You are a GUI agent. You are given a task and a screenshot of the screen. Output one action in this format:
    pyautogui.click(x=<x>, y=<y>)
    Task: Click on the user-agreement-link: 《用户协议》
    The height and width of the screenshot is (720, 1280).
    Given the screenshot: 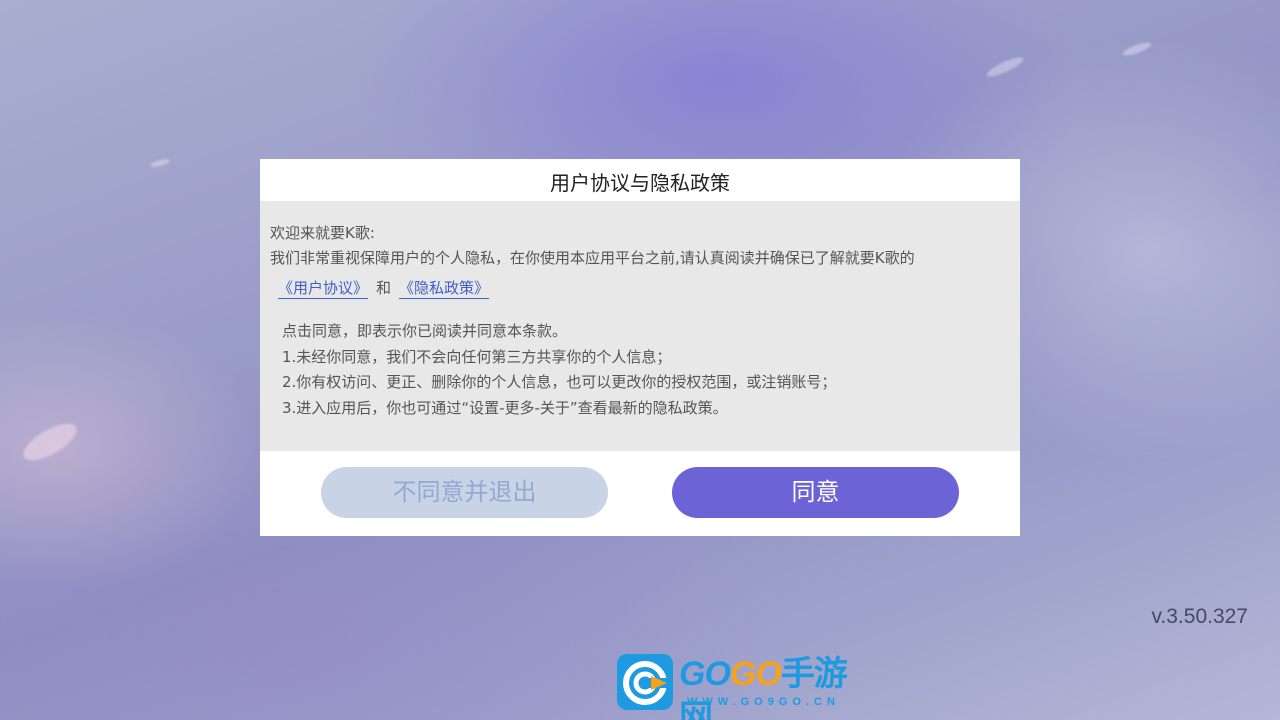 What is the action you would take?
    pyautogui.click(x=323, y=289)
    